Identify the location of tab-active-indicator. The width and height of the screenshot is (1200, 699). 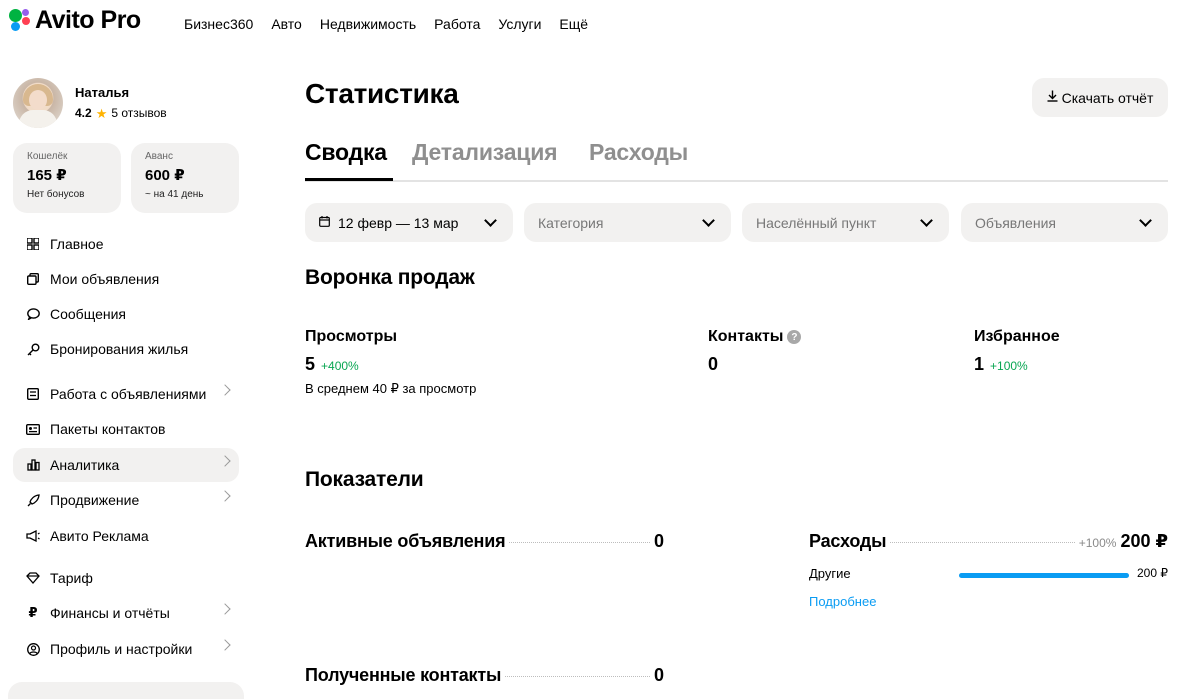
(349, 179).